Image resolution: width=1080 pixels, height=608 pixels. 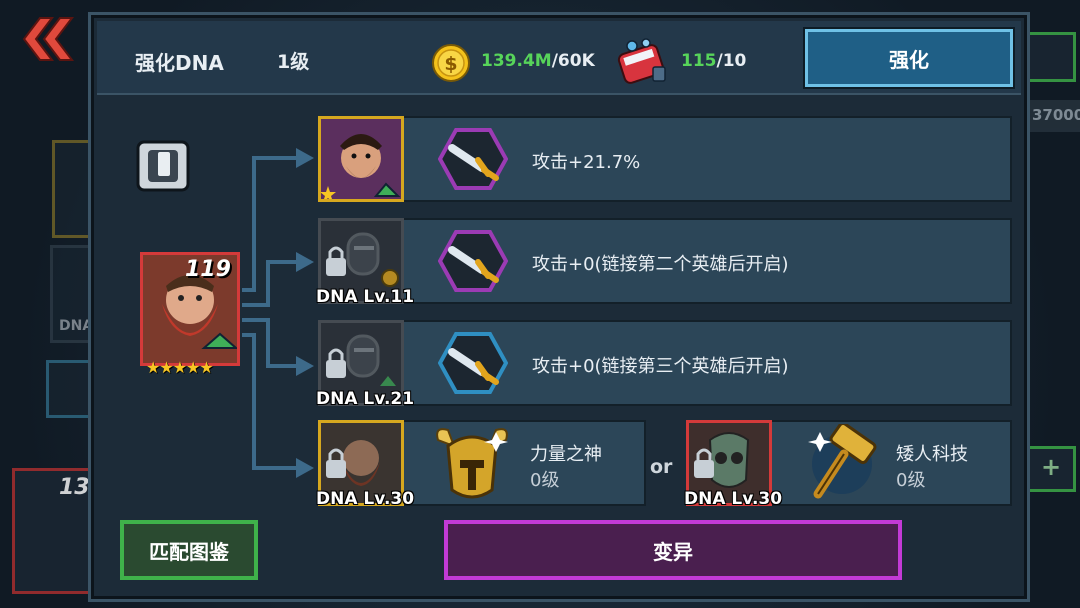 I want to click on dna-level-requirement: DNA Lv.21, so click(x=365, y=399).